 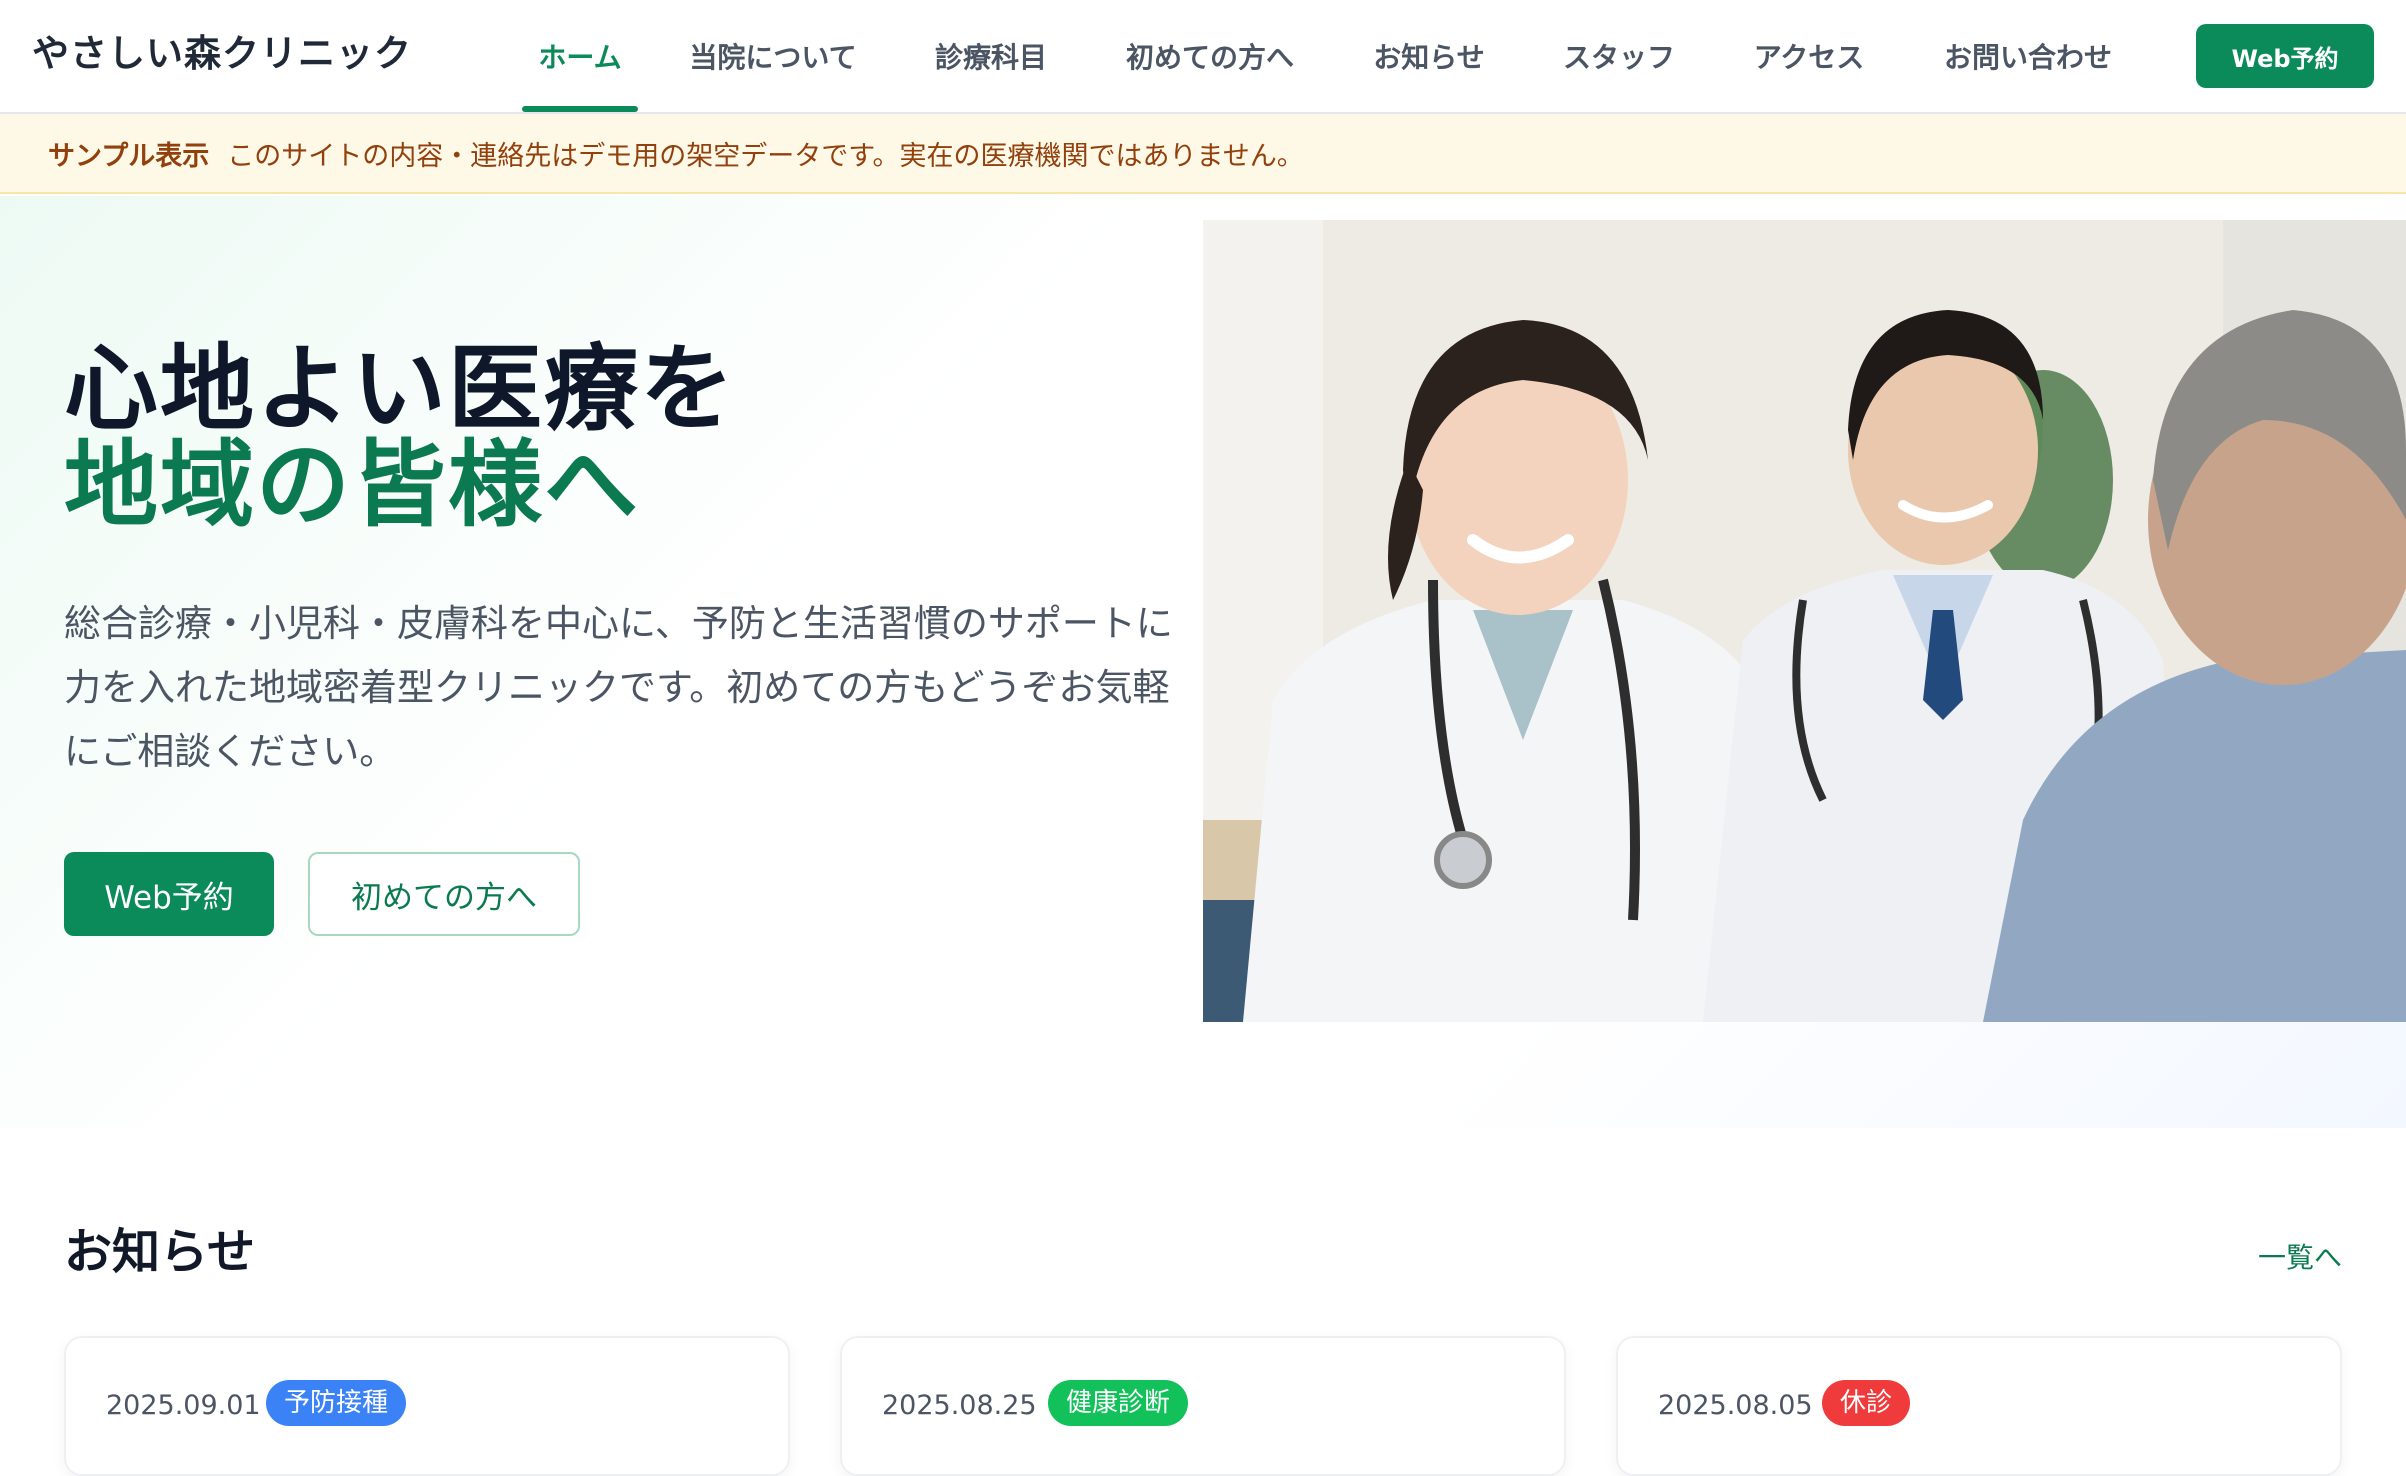 What do you see at coordinates (1118, 1403) in the screenshot?
I see `news-category-badge: 健康診断` at bounding box center [1118, 1403].